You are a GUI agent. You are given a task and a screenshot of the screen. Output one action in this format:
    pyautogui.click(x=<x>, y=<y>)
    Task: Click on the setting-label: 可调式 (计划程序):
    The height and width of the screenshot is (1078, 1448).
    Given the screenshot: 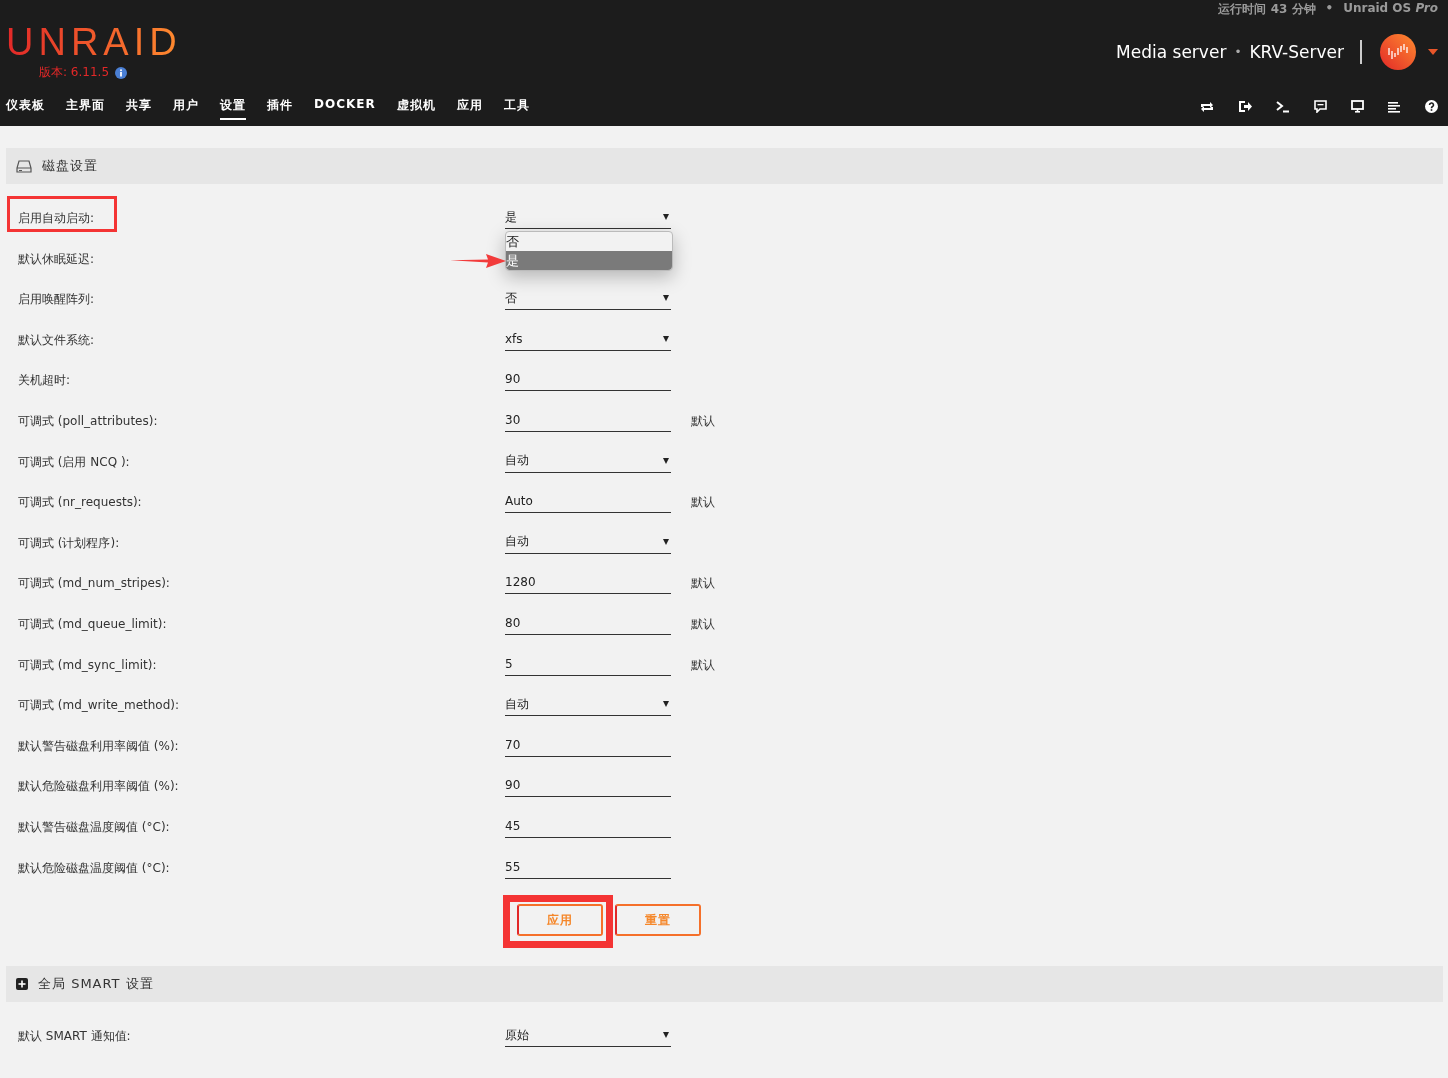 What is the action you would take?
    pyautogui.click(x=69, y=542)
    